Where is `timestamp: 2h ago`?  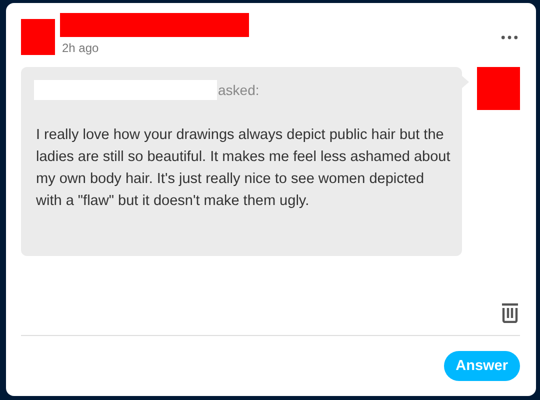 timestamp: 2h ago is located at coordinates (81, 48).